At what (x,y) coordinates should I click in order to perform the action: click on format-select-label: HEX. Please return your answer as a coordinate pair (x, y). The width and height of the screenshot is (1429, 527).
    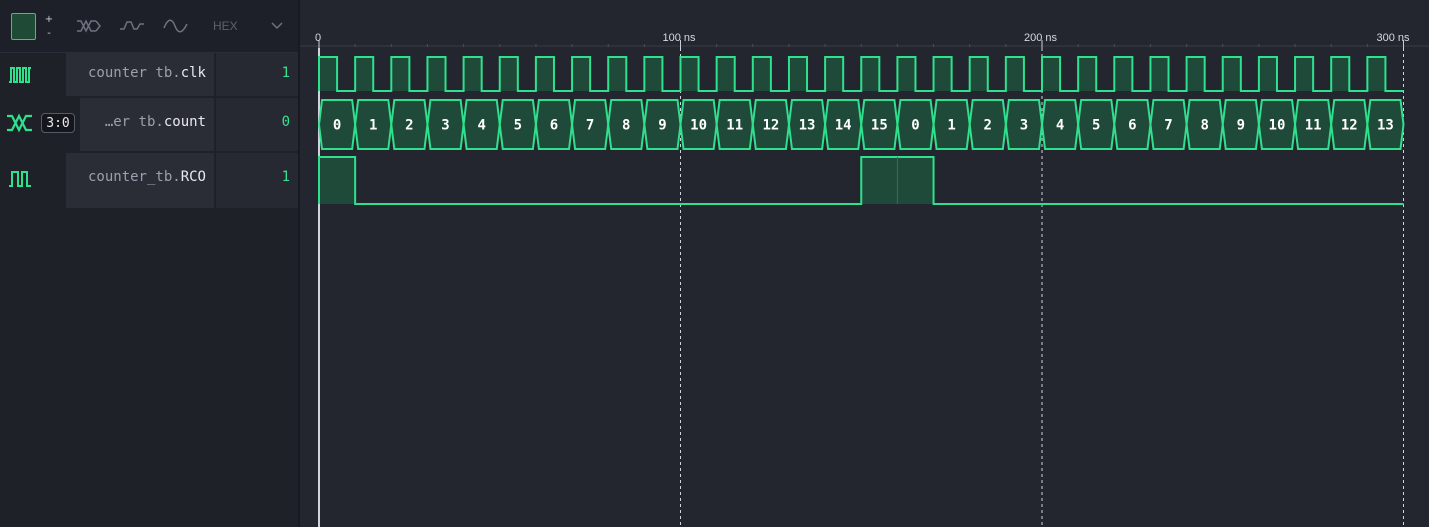
    Looking at the image, I should click on (225, 26).